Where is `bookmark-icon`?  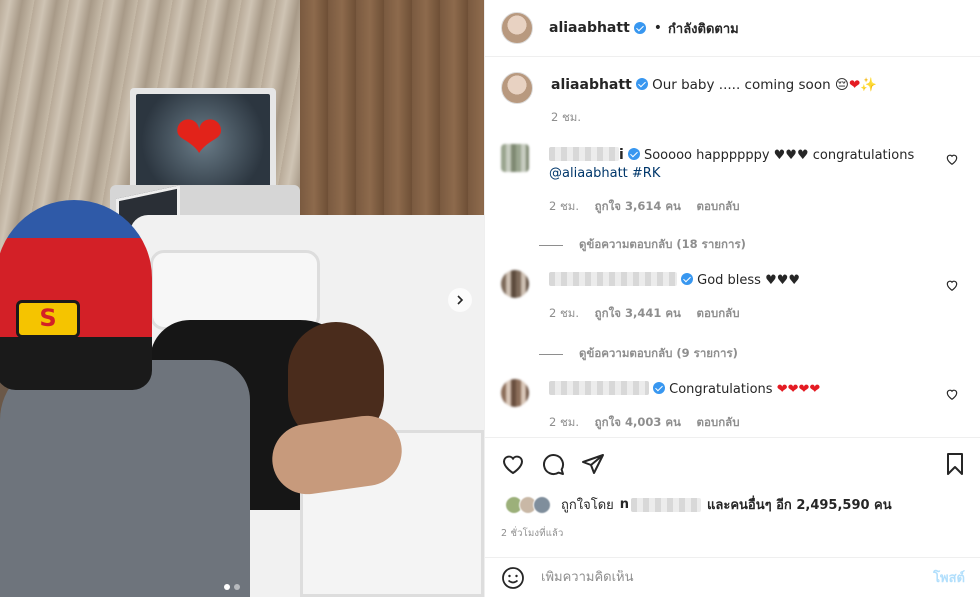
bookmark-icon is located at coordinates (955, 464).